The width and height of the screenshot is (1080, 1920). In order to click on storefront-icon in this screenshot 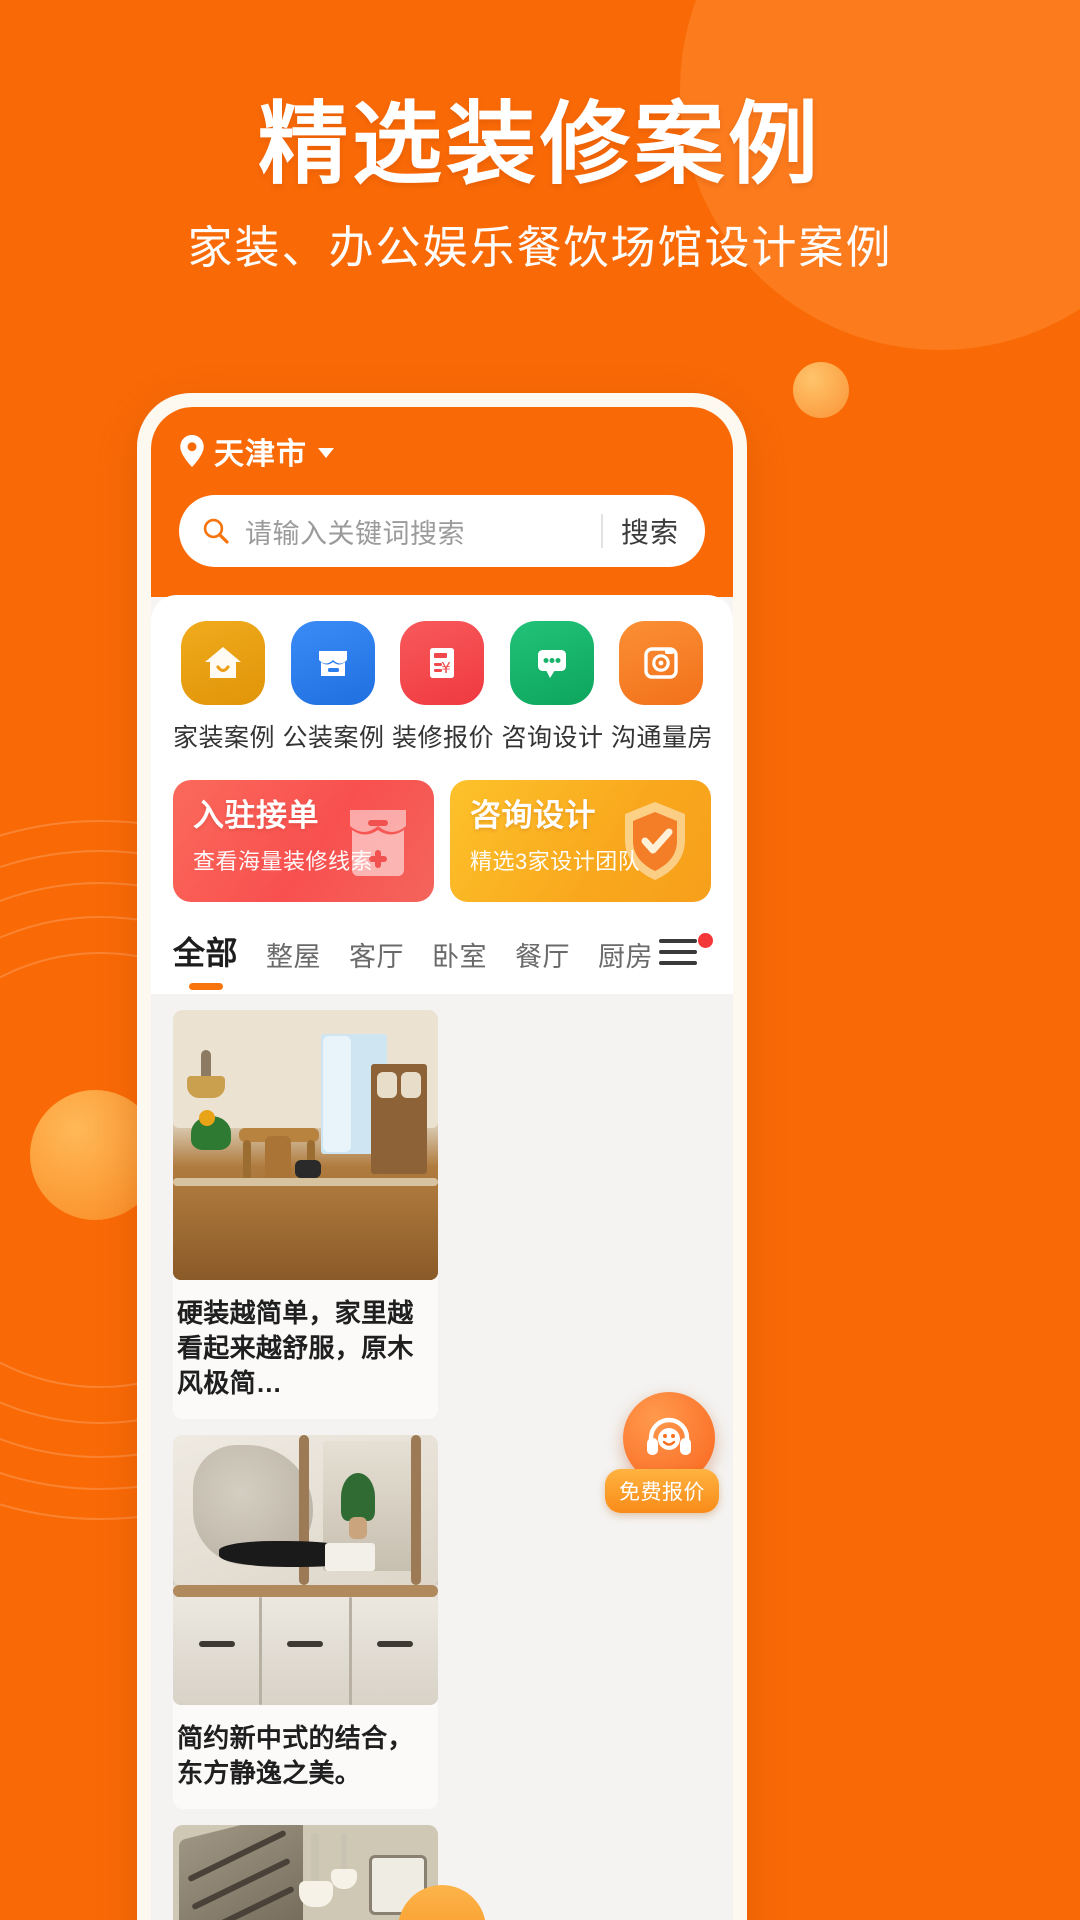, I will do `click(332, 663)`.